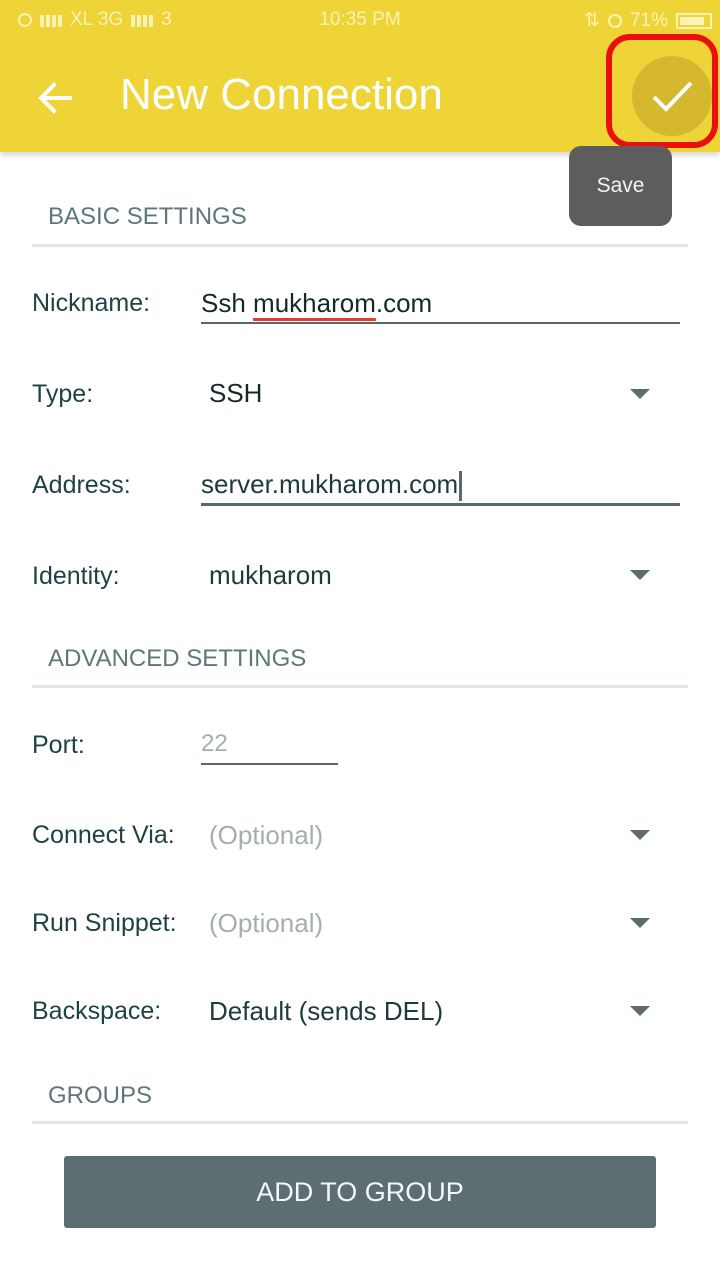 This screenshot has width=720, height=1280. I want to click on port-underline, so click(269, 764).